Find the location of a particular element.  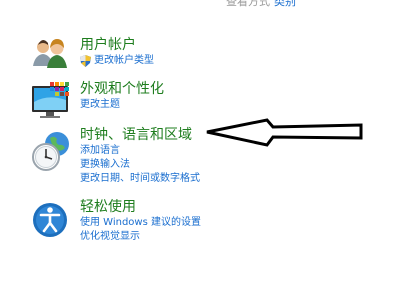

ease-of-access-icon is located at coordinates (52, 222).